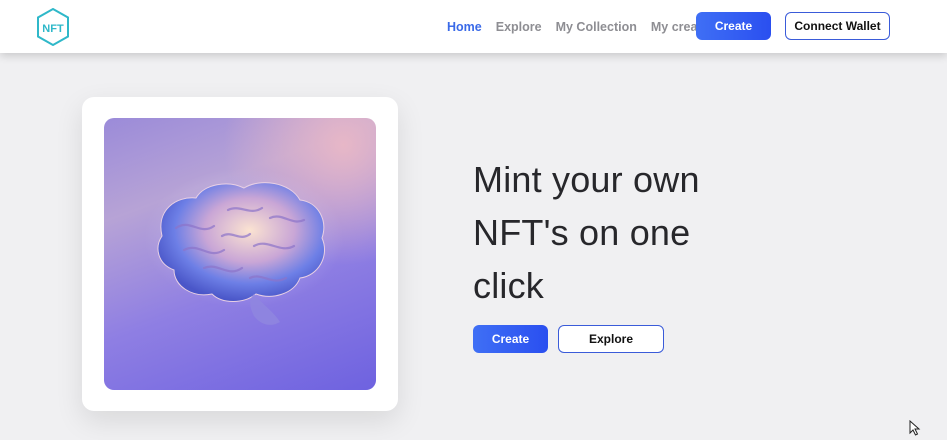 This screenshot has width=947, height=440. I want to click on brain-illustration-icon, so click(244, 246).